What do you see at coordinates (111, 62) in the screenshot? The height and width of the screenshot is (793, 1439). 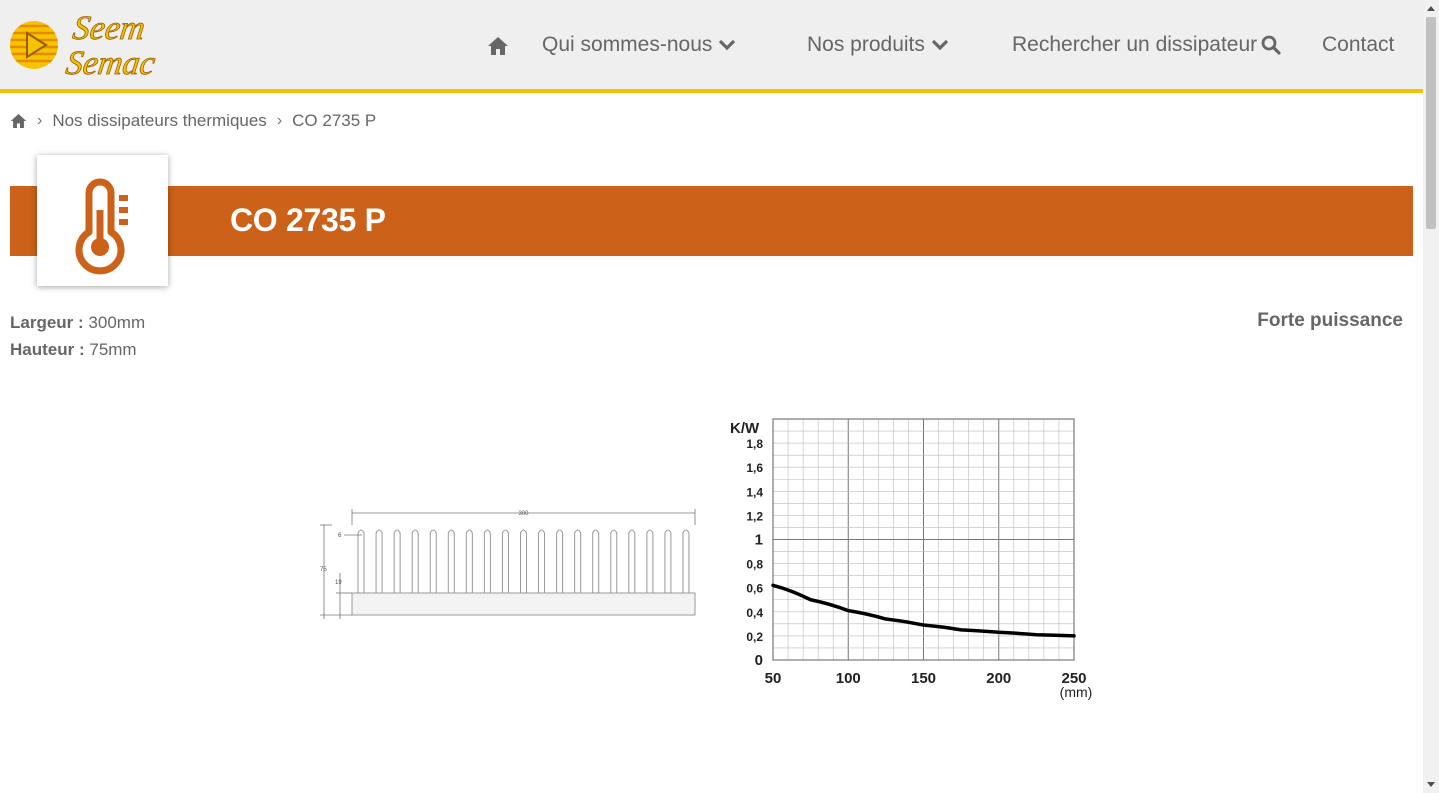 I see `logo-line2: Semac` at bounding box center [111, 62].